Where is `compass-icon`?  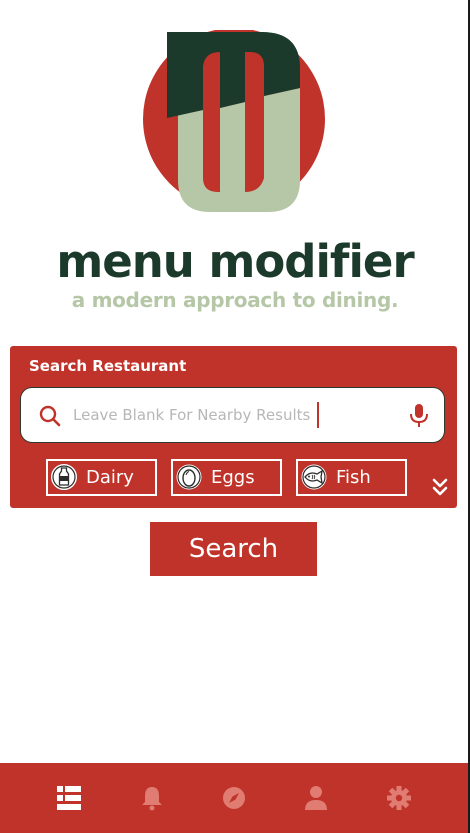
compass-icon is located at coordinates (234, 798).